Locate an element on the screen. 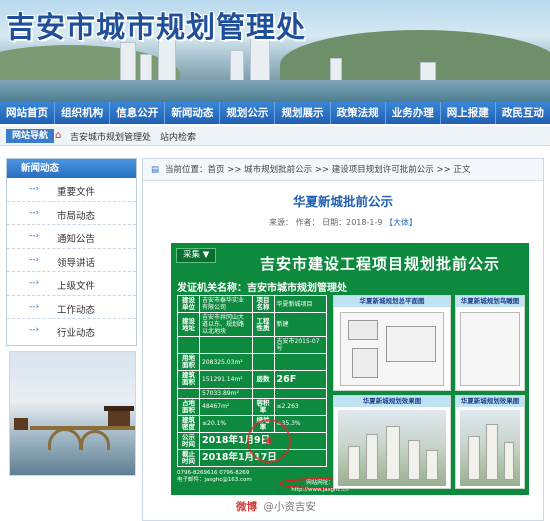 The height and width of the screenshot is (521, 550). sidebar-item-leader-speeches: --› 领导讲话 is located at coordinates (71, 260).